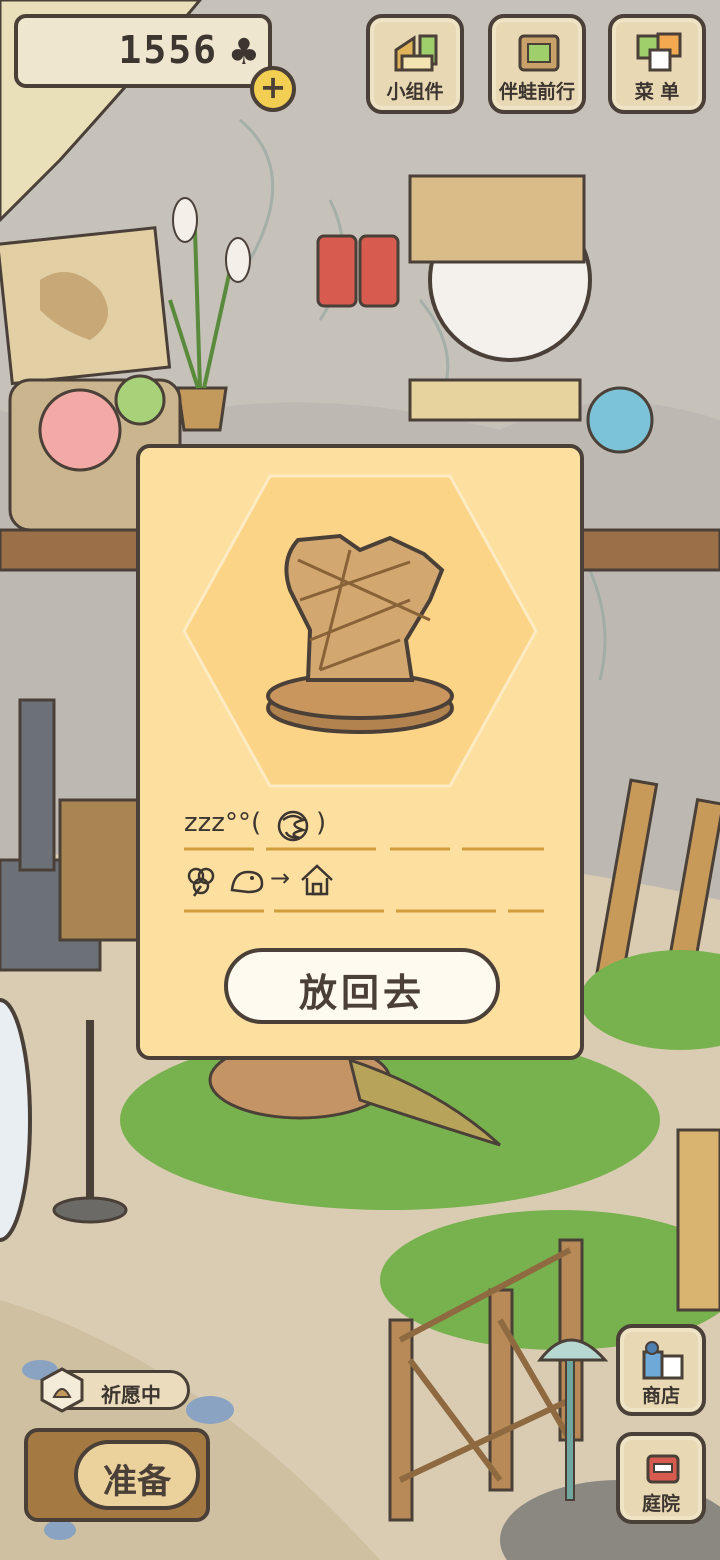 This screenshot has width=720, height=1560. What do you see at coordinates (247, 882) in the screenshot?
I see `frog-outline-icon` at bounding box center [247, 882].